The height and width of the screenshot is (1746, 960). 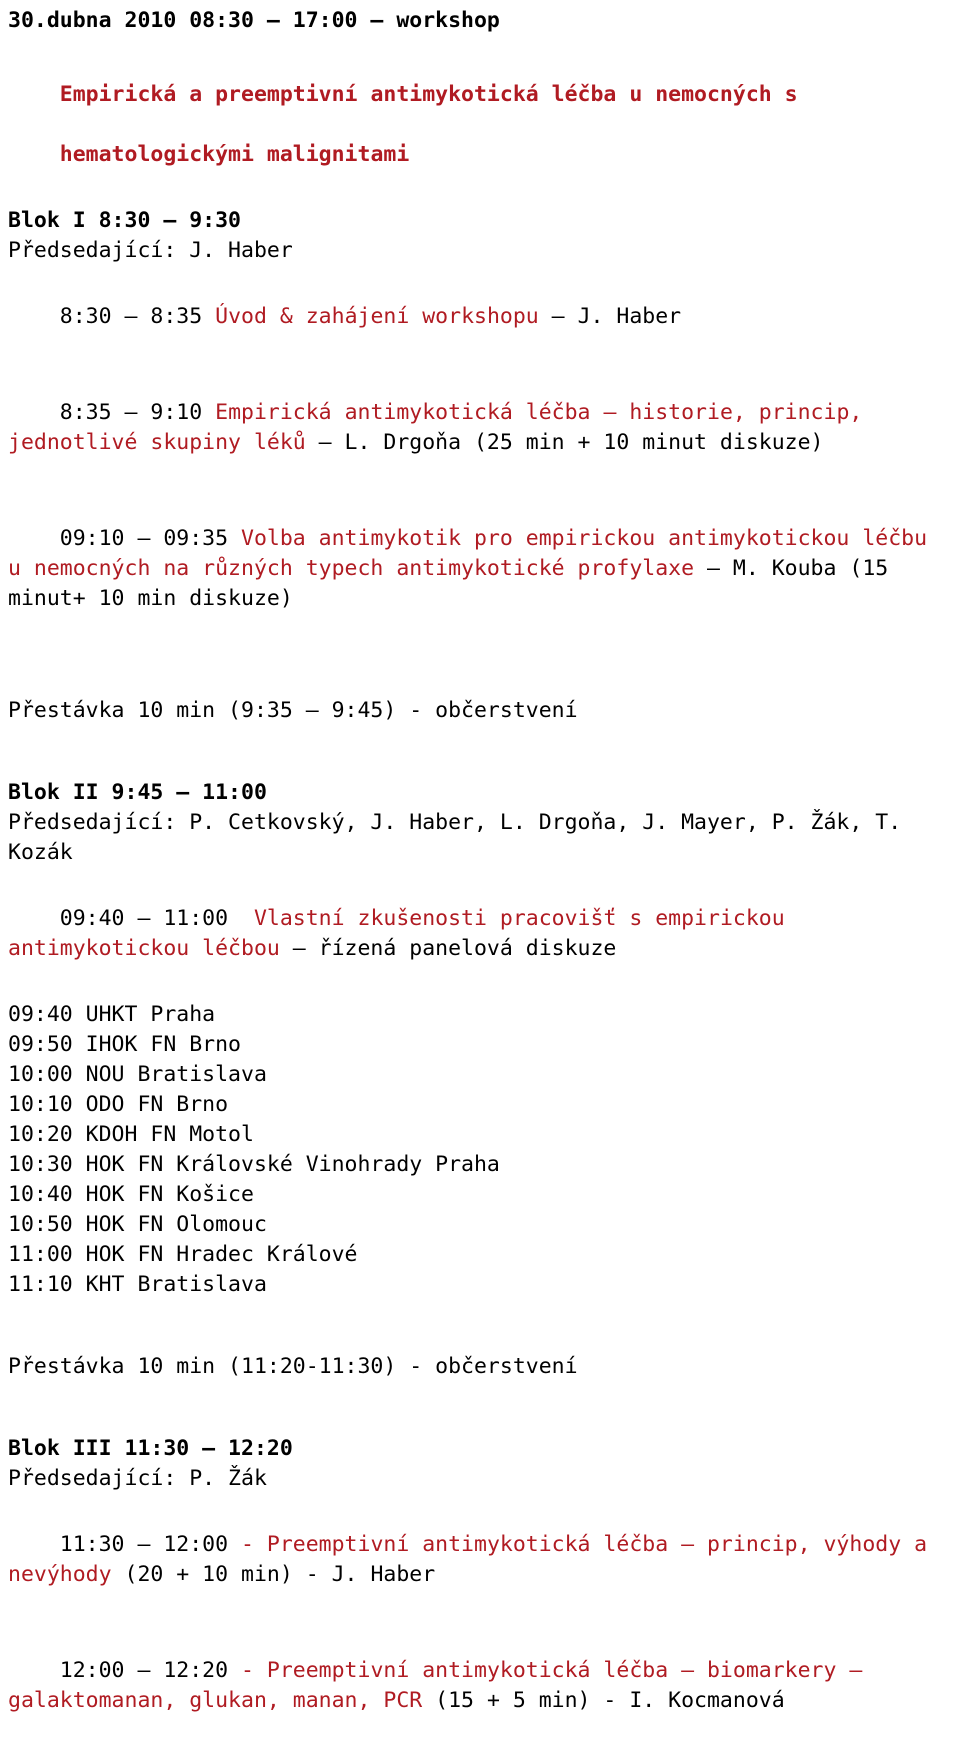 What do you see at coordinates (118, 1104) in the screenshot?
I see `panel-list-item: 10:10 ODO FN Brno` at bounding box center [118, 1104].